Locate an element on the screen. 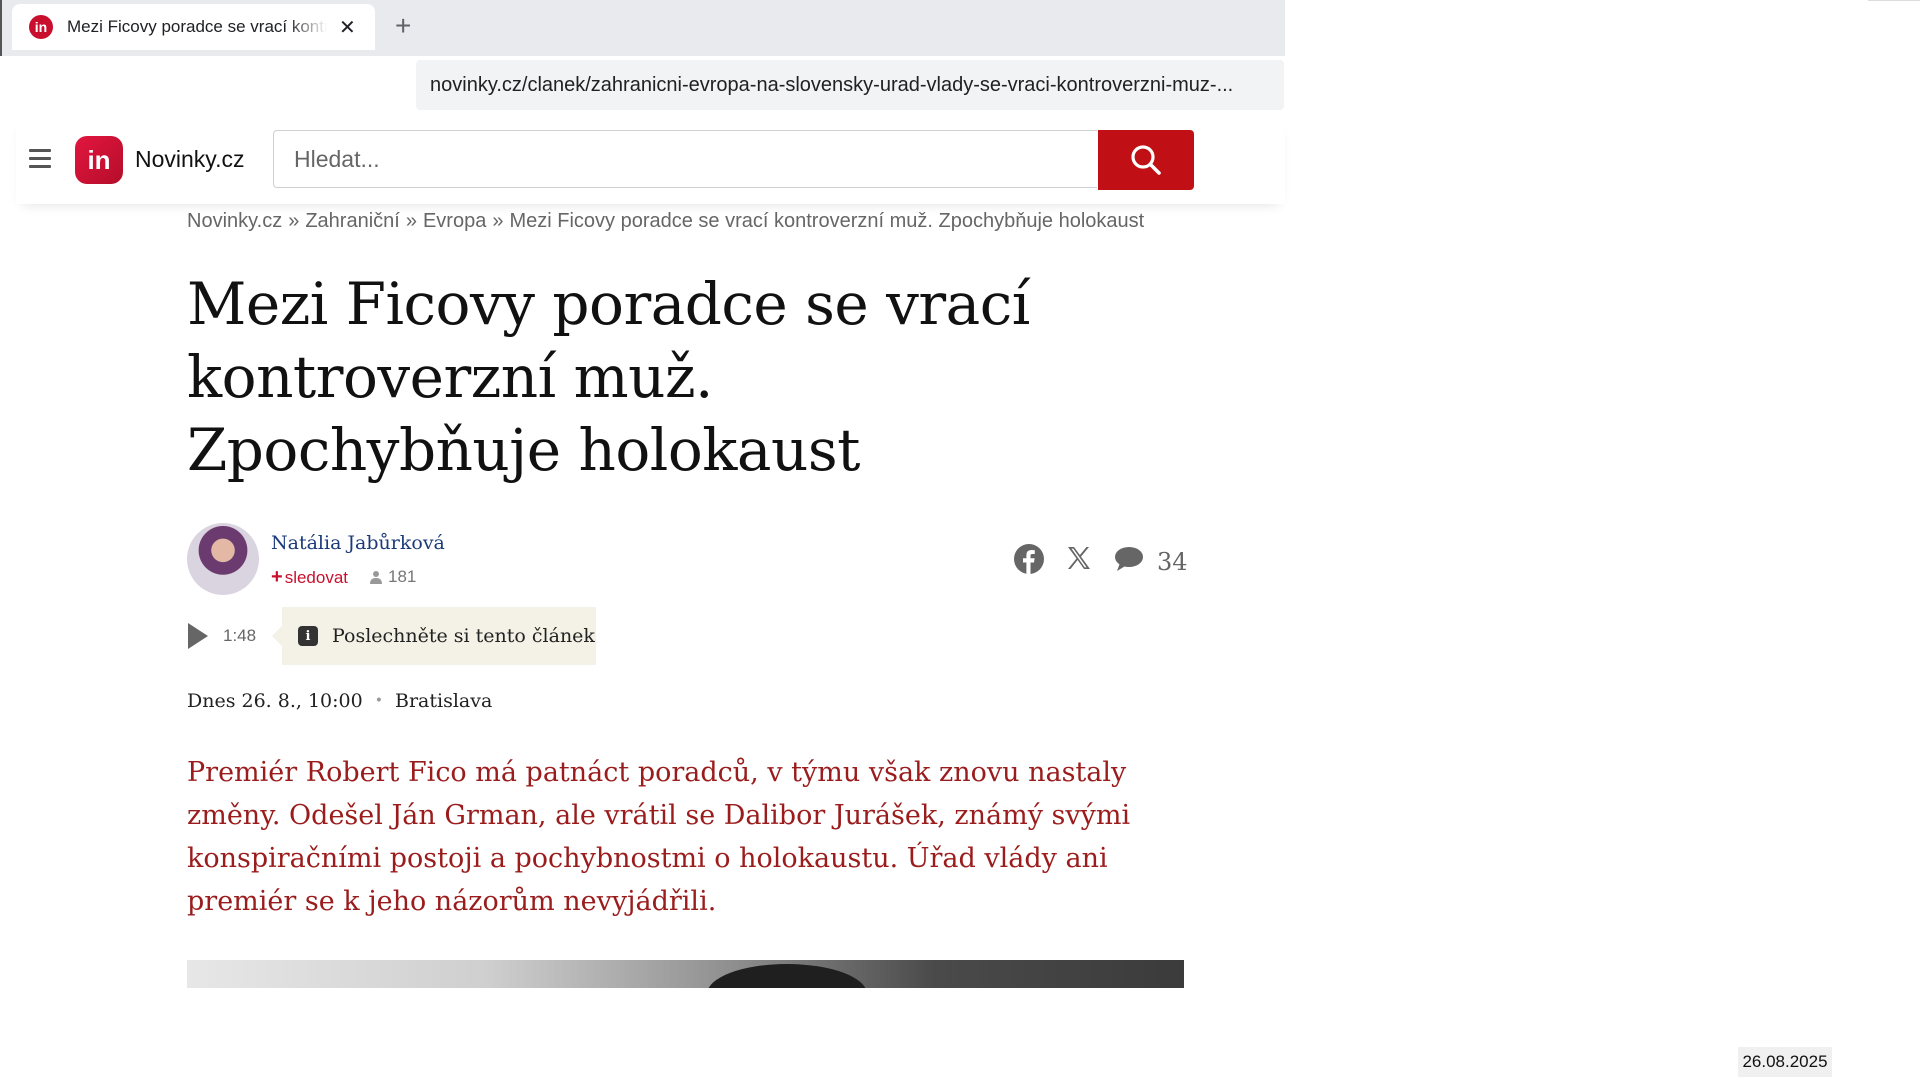 Image resolution: width=1920 pixels, height=1080 pixels. info-icon: i is located at coordinates (308, 636).